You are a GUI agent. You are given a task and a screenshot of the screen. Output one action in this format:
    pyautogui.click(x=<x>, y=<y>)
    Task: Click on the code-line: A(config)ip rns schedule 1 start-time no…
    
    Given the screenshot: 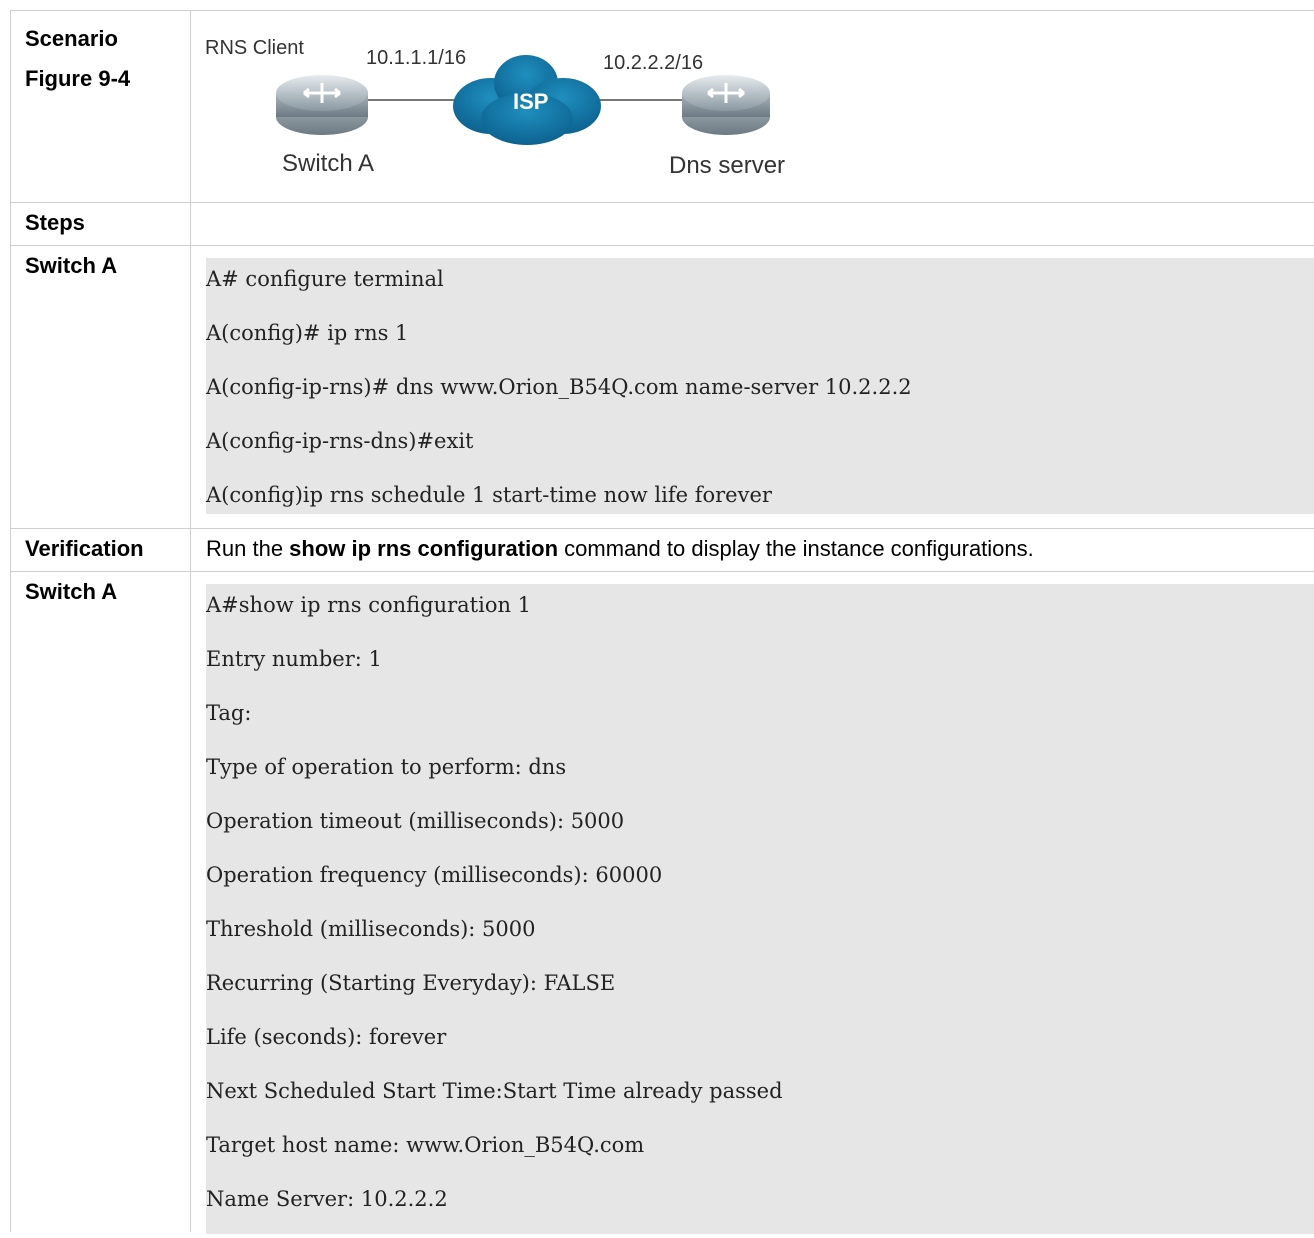 What is the action you would take?
    pyautogui.click(x=489, y=495)
    